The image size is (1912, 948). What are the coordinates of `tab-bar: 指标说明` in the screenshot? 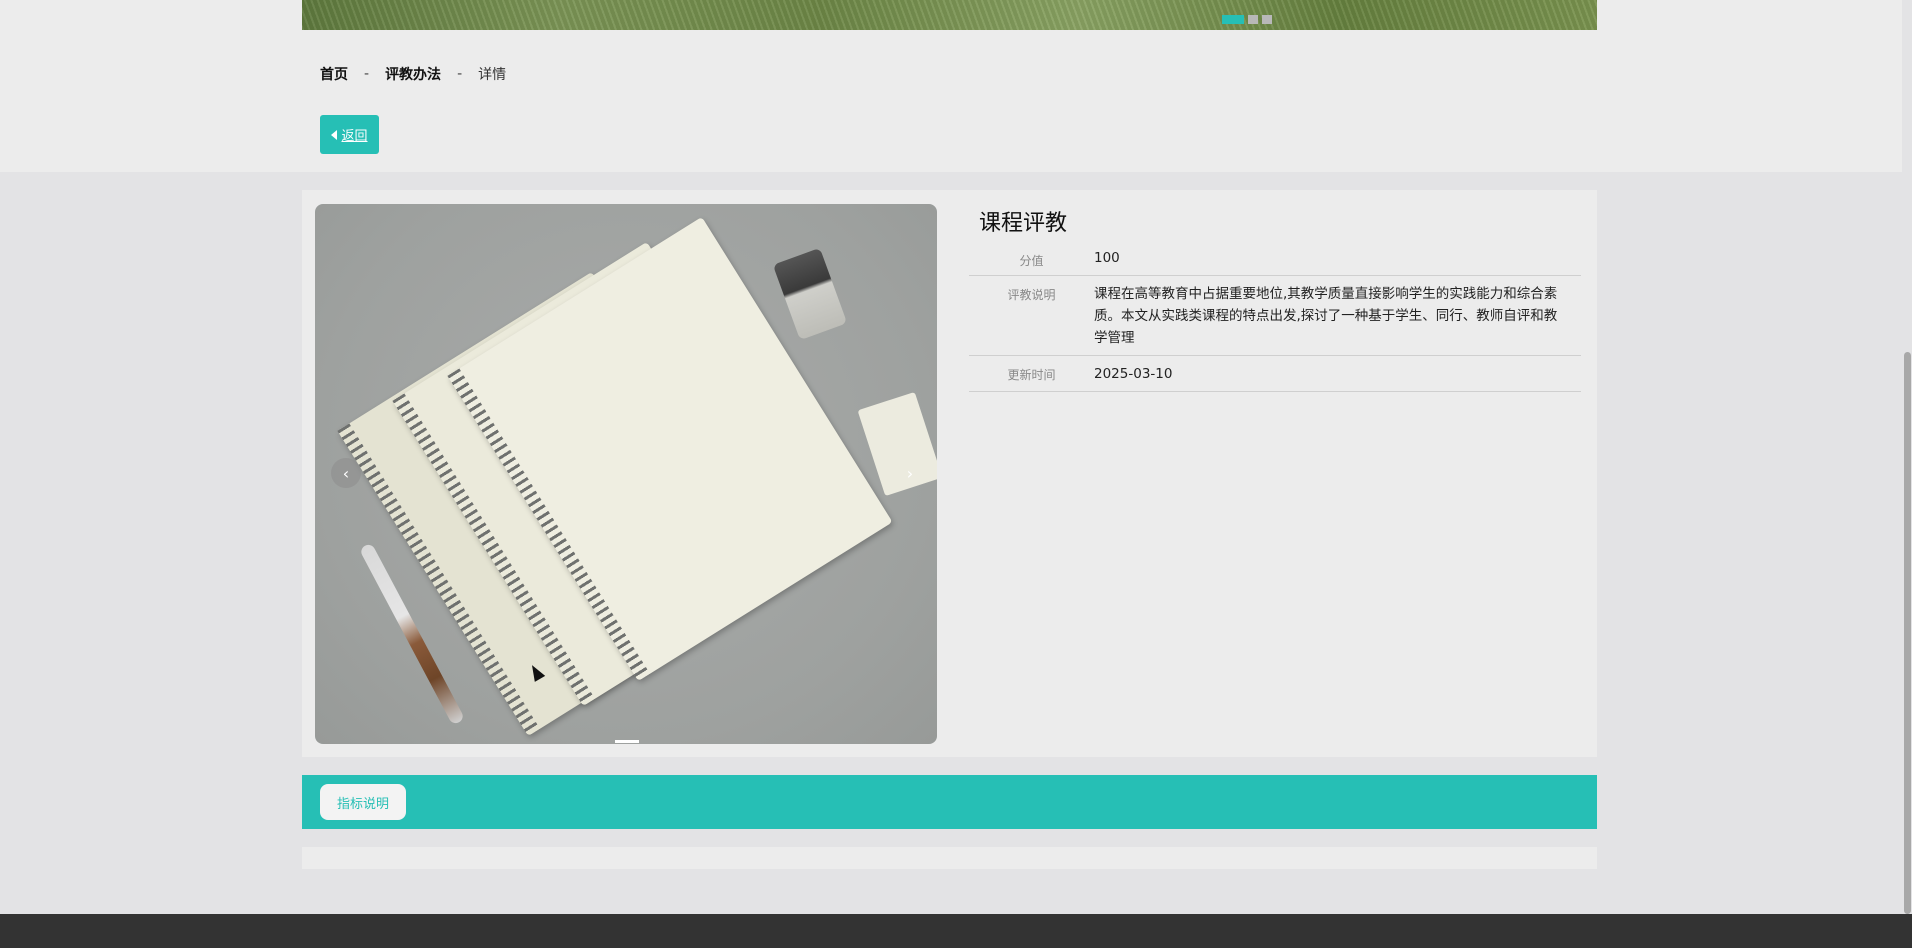 It's located at (949, 802).